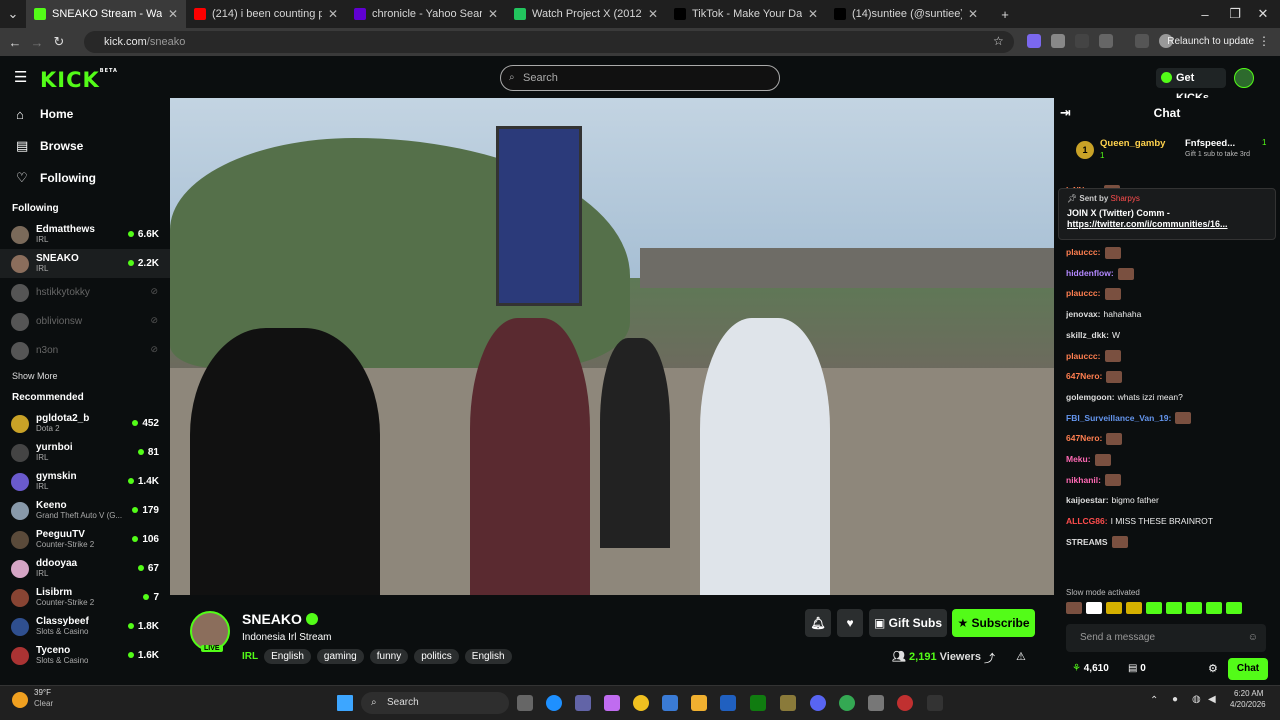 This screenshot has height=720, width=1280. What do you see at coordinates (1248, 693) in the screenshot?
I see `clock-time: 6:20 AM` at bounding box center [1248, 693].